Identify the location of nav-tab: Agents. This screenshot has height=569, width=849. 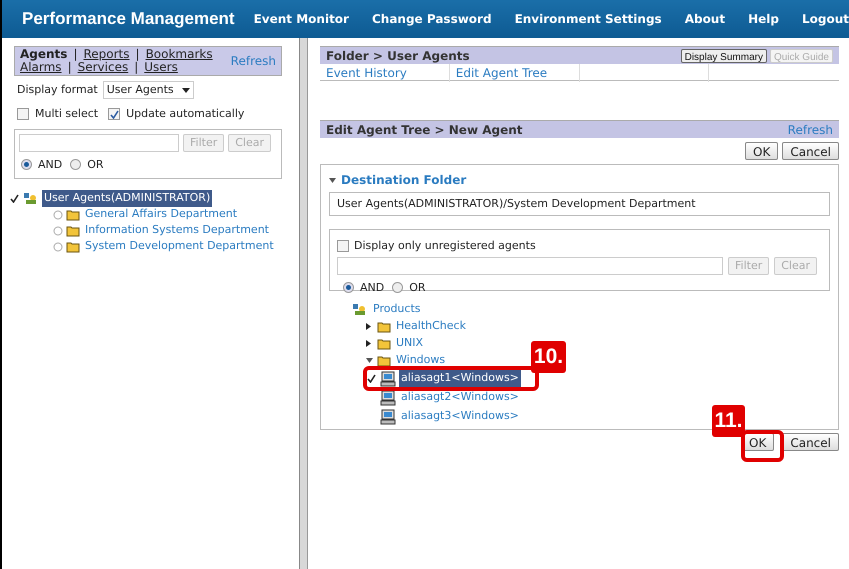
(44, 54).